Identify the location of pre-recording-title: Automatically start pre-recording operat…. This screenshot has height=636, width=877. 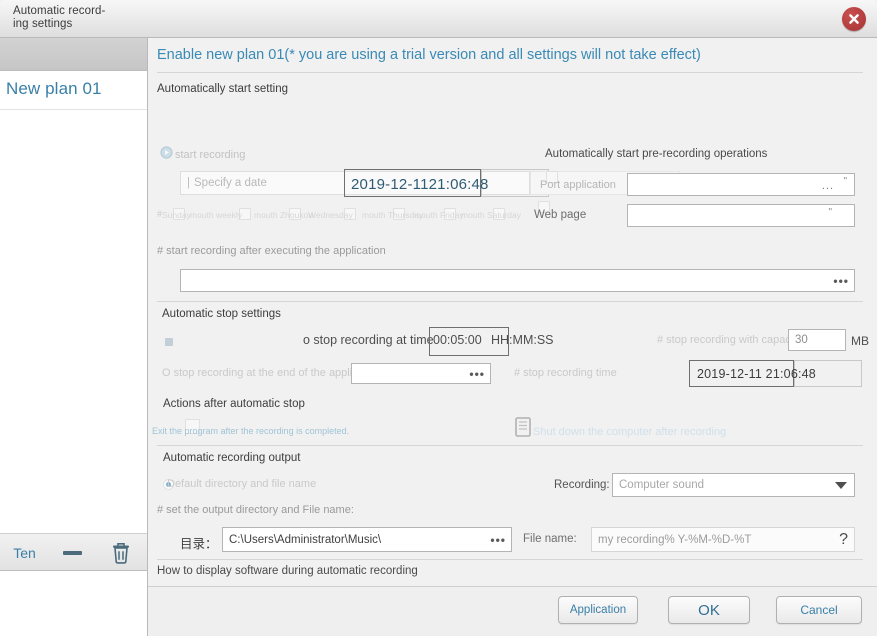
(656, 154).